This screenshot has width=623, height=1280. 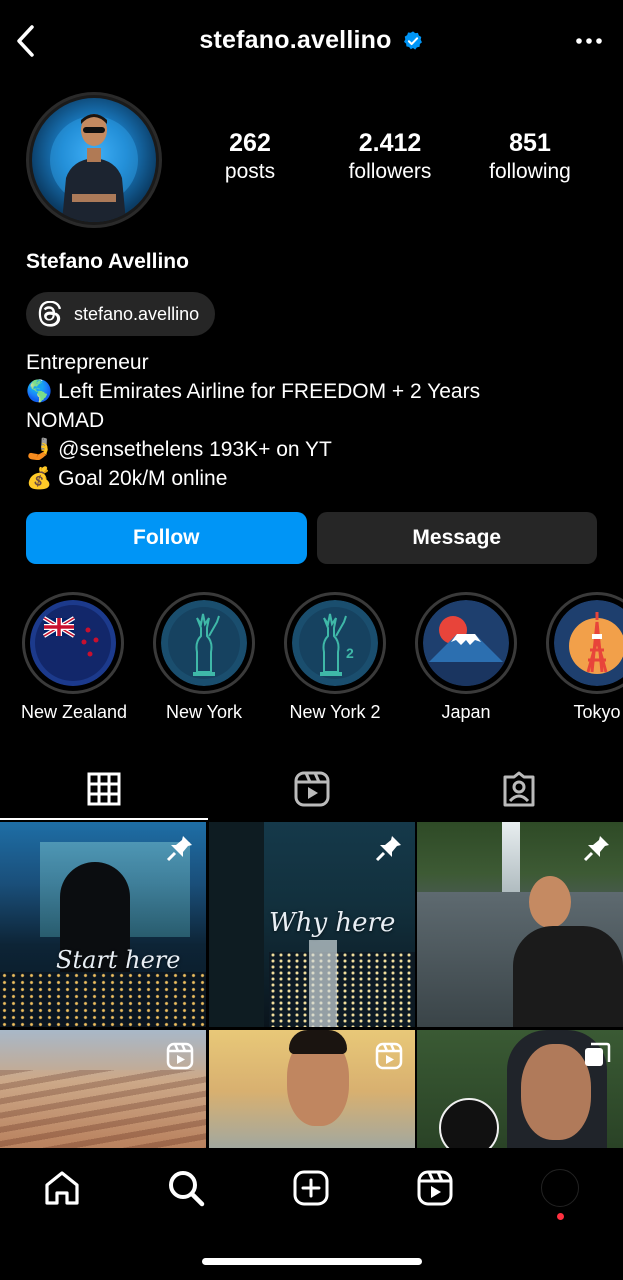 What do you see at coordinates (186, 1188) in the screenshot?
I see `search-button` at bounding box center [186, 1188].